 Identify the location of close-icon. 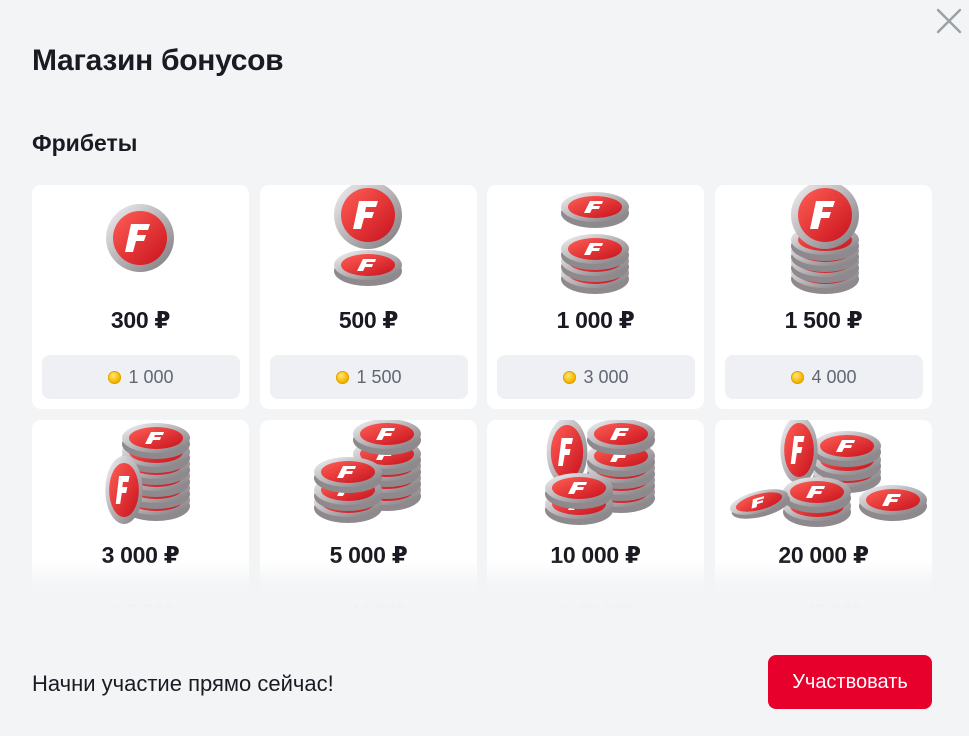
(949, 21).